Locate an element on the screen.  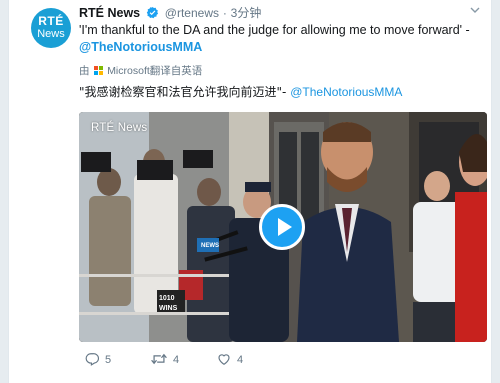
reply-action: 5 is located at coordinates (98, 359).